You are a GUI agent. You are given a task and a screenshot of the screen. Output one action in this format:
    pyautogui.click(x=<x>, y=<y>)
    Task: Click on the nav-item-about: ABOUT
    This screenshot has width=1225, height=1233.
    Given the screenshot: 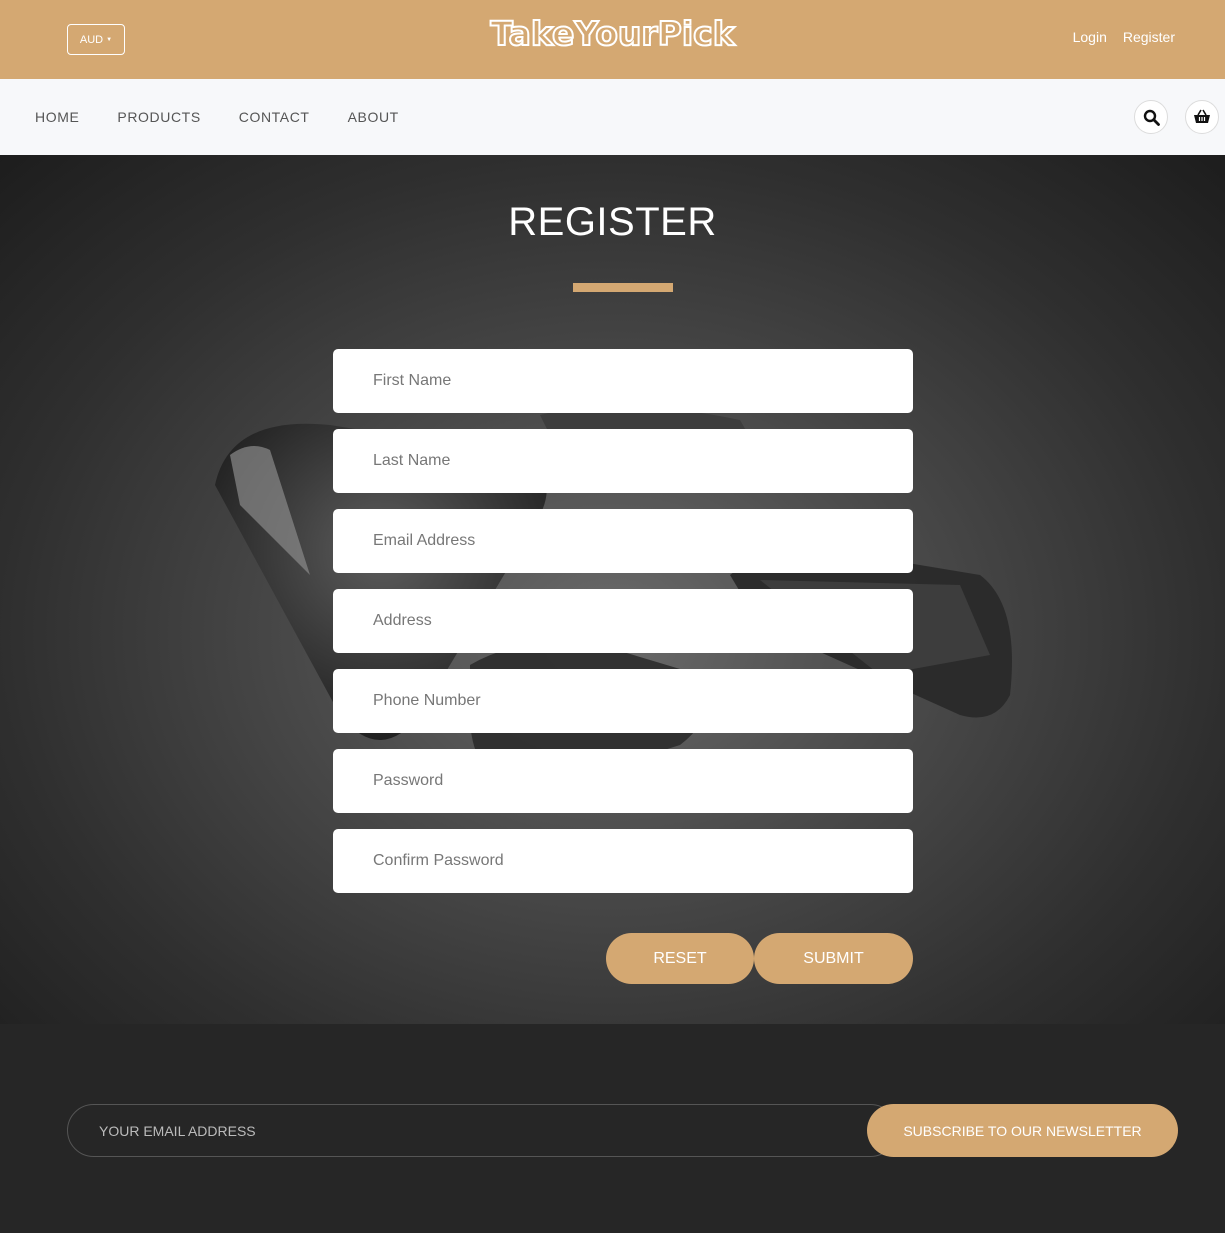 What is the action you would take?
    pyautogui.click(x=373, y=117)
    